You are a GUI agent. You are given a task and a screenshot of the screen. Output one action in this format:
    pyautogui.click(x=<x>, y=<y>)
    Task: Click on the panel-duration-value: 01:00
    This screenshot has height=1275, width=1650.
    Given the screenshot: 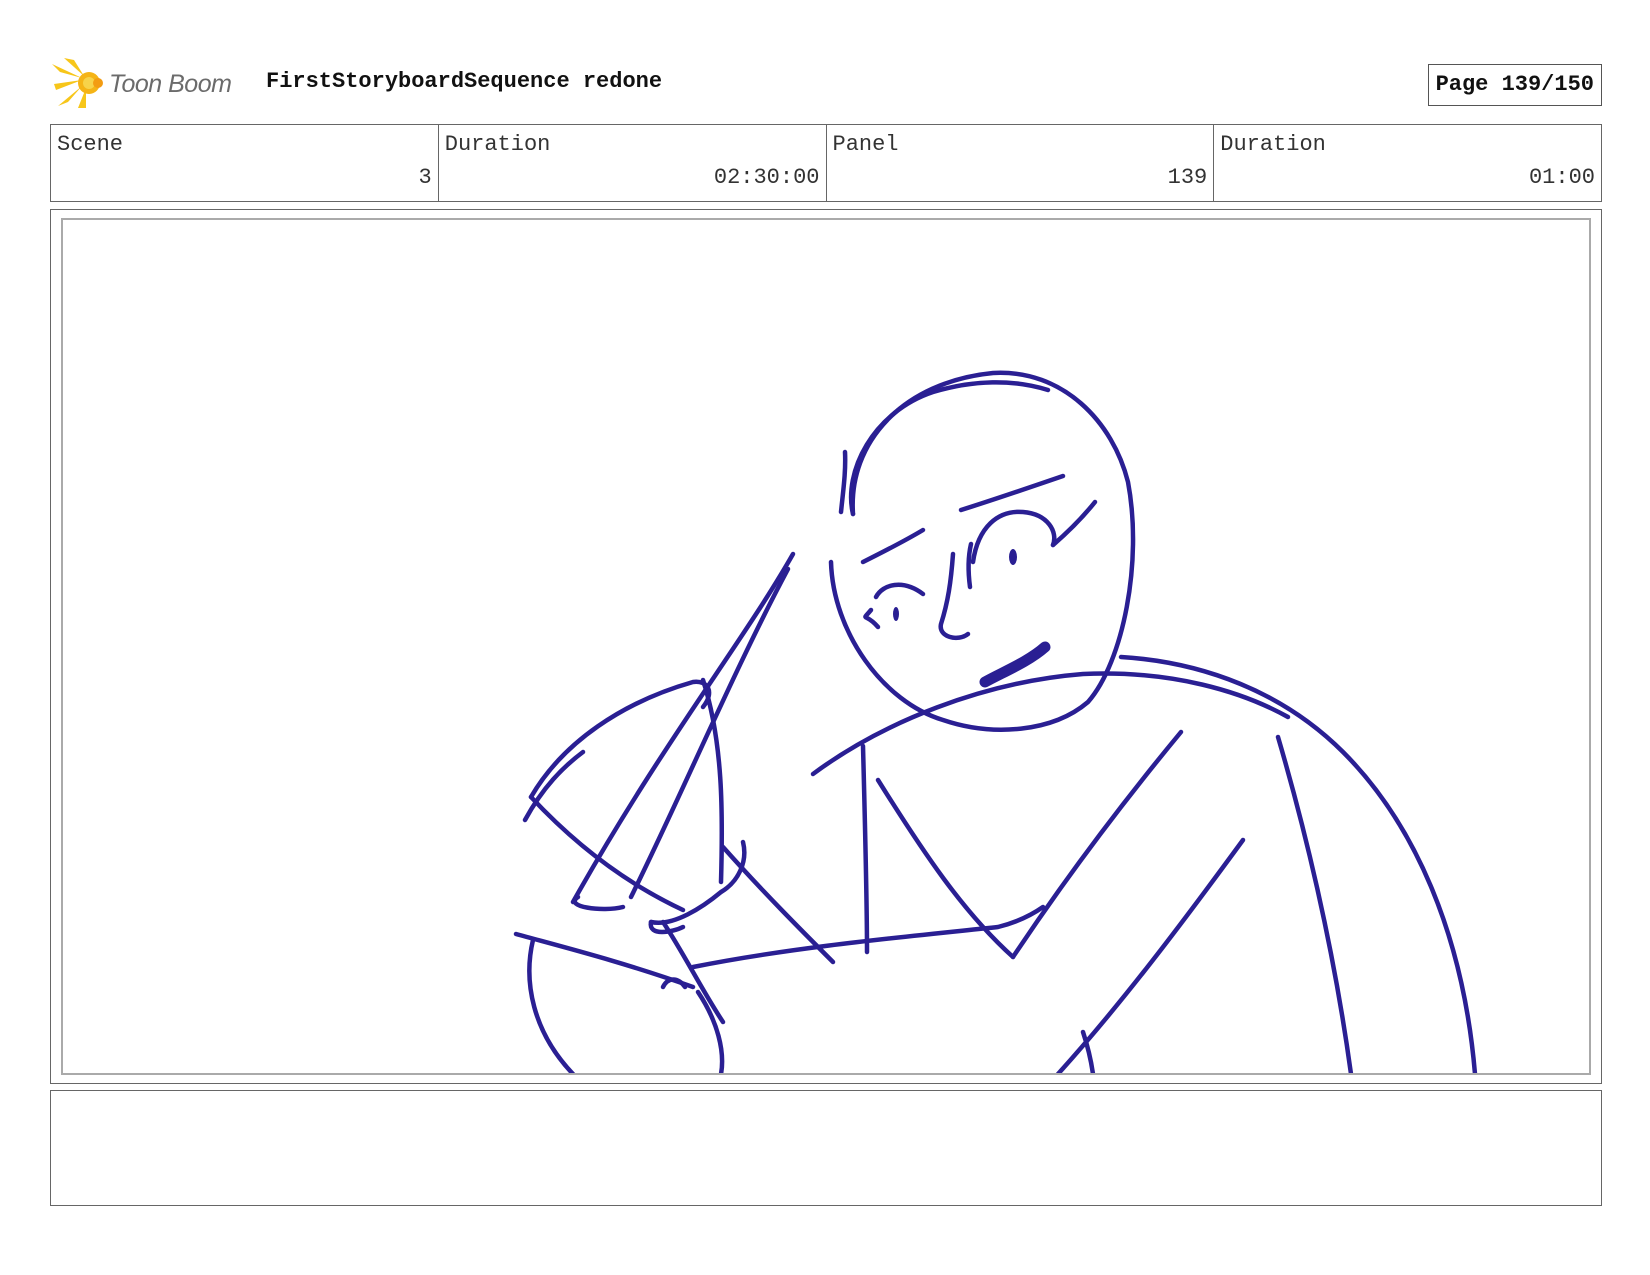 What is the action you would take?
    pyautogui.click(x=1561, y=177)
    